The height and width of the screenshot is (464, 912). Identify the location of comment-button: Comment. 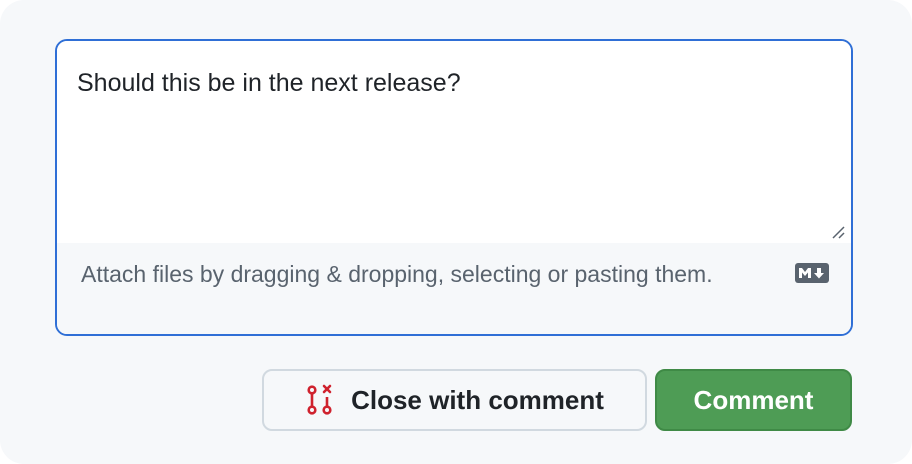
(753, 400).